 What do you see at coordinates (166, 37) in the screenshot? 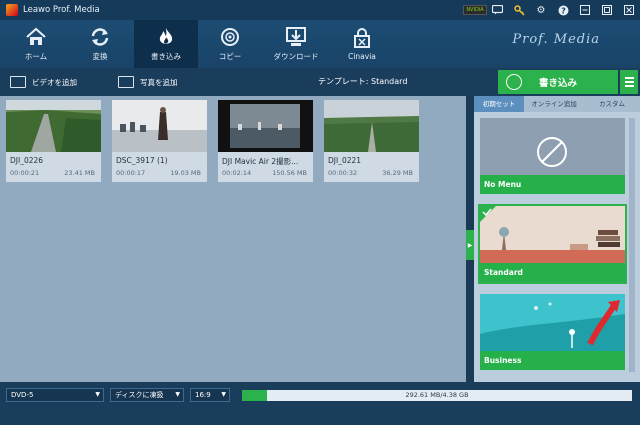
I see `burn-flame-icon` at bounding box center [166, 37].